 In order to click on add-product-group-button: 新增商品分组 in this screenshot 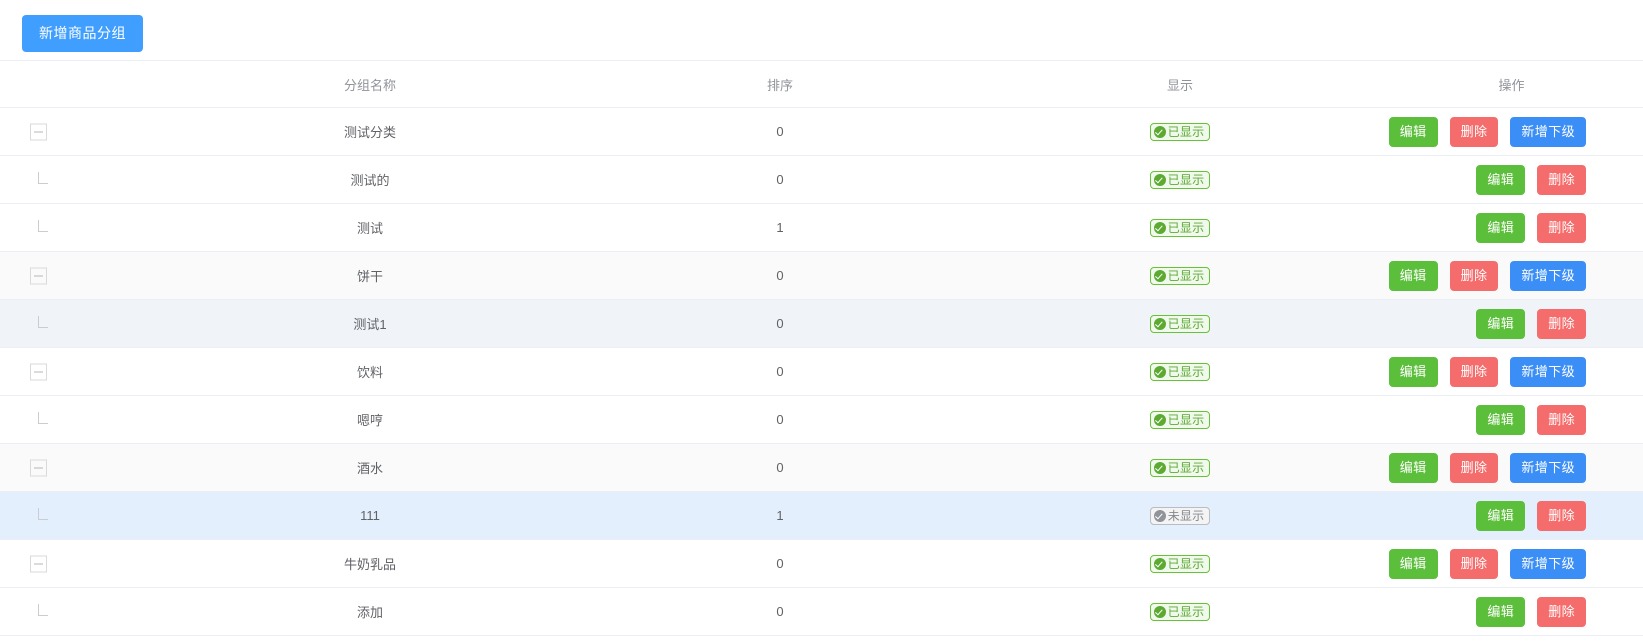, I will do `click(82, 33)`.